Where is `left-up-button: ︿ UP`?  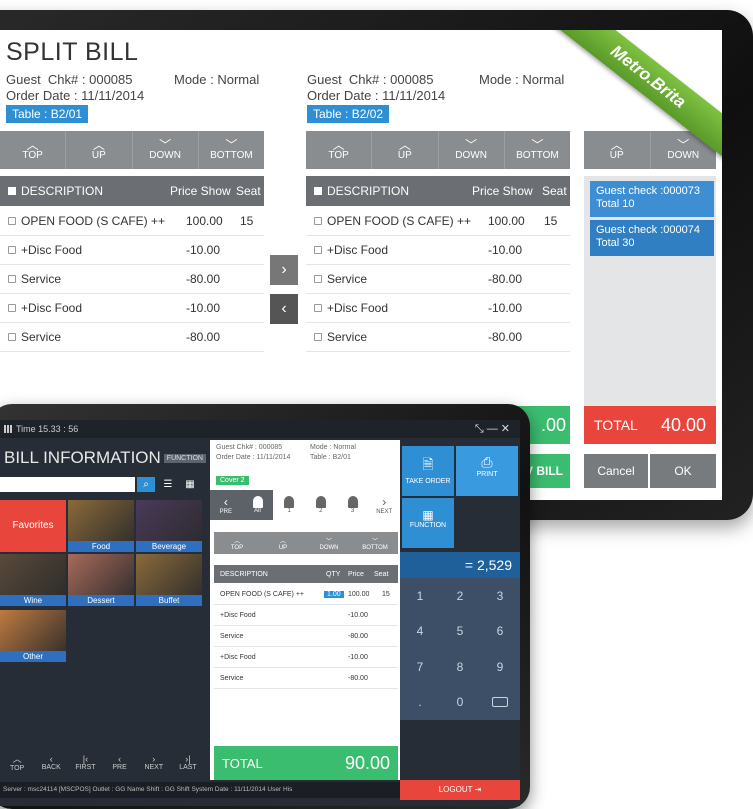
left-up-button: ︿ UP is located at coordinates (99, 150).